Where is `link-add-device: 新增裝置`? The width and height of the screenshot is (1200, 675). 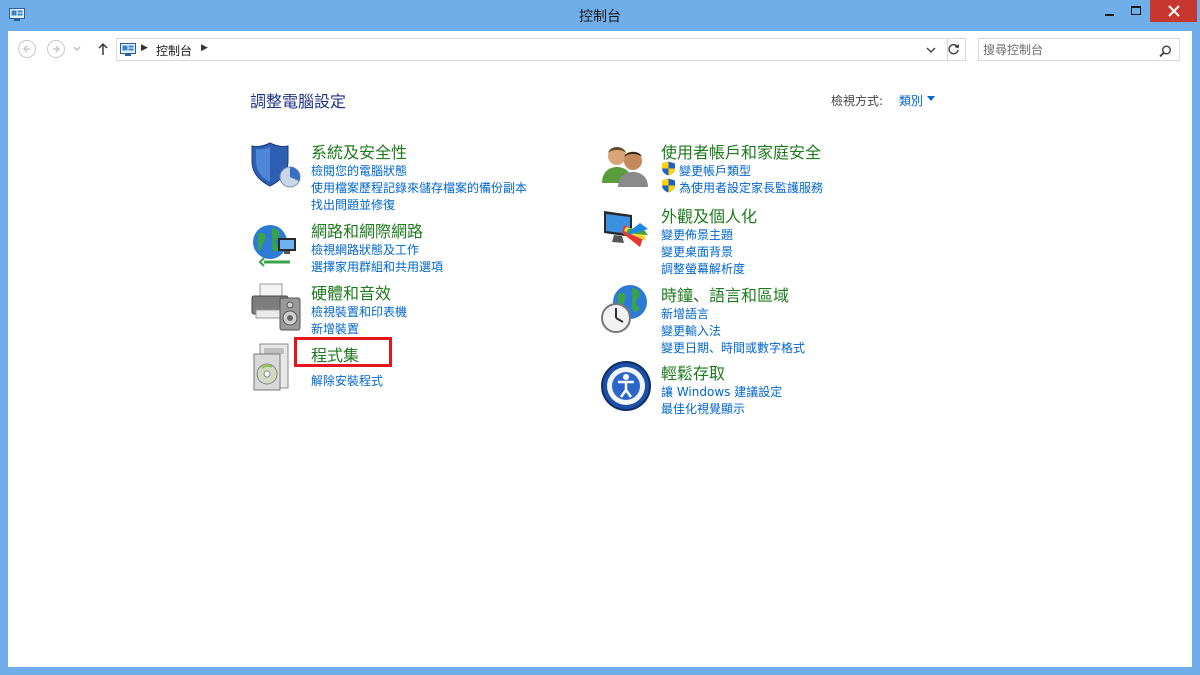
link-add-device: 新增裝置 is located at coordinates (335, 328).